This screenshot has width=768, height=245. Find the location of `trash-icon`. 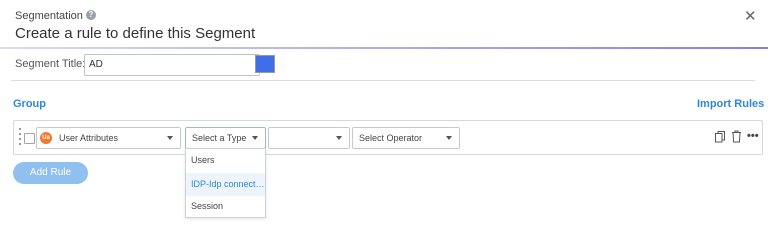

trash-icon is located at coordinates (736, 136).